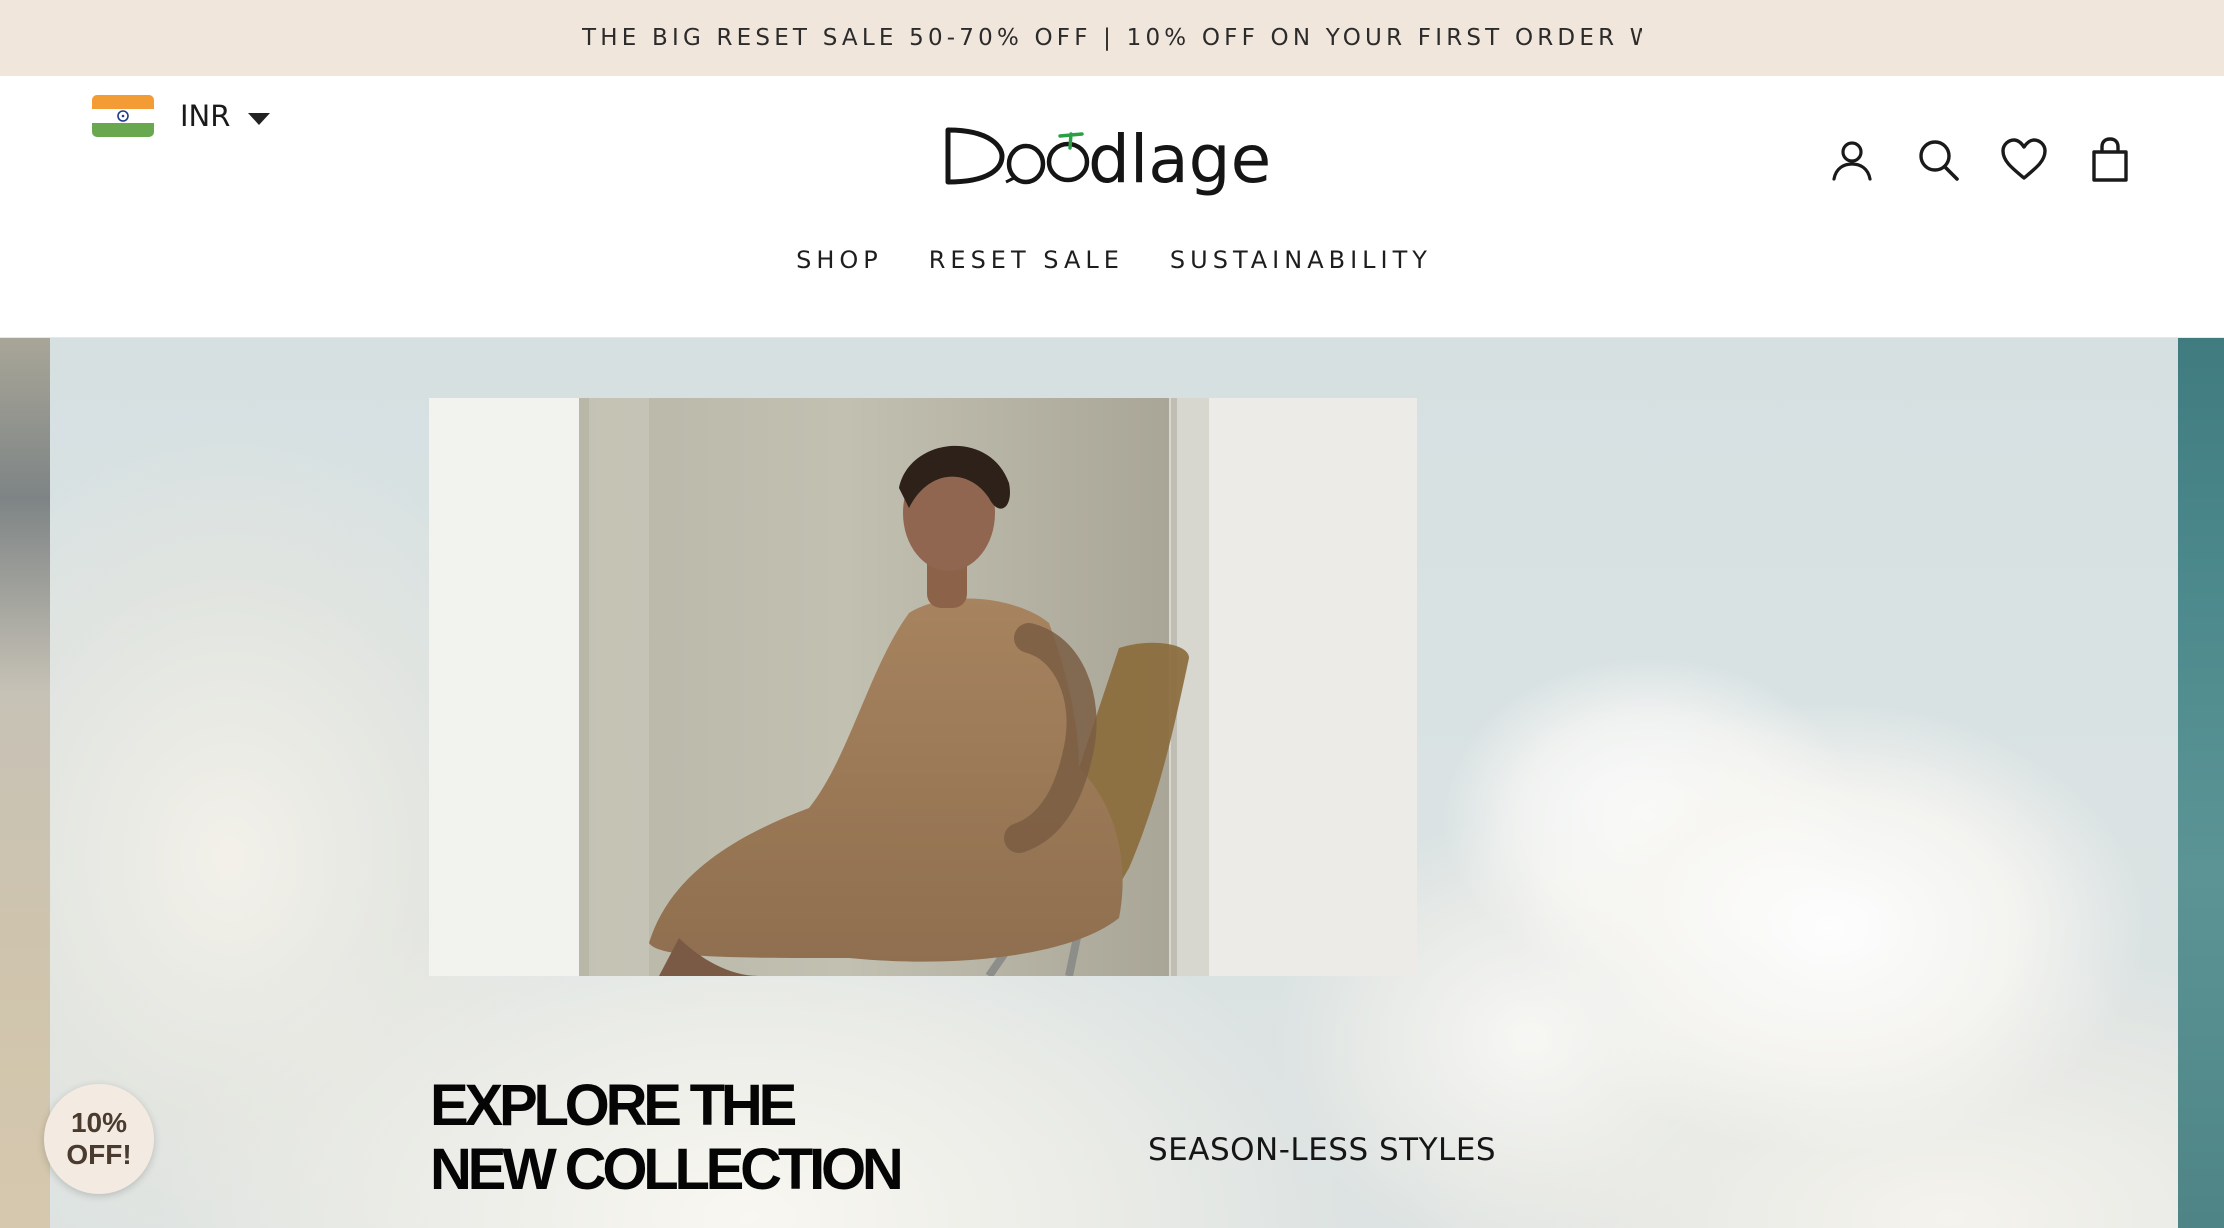 This screenshot has width=2224, height=1228. I want to click on currency-selector: INR, so click(181, 116).